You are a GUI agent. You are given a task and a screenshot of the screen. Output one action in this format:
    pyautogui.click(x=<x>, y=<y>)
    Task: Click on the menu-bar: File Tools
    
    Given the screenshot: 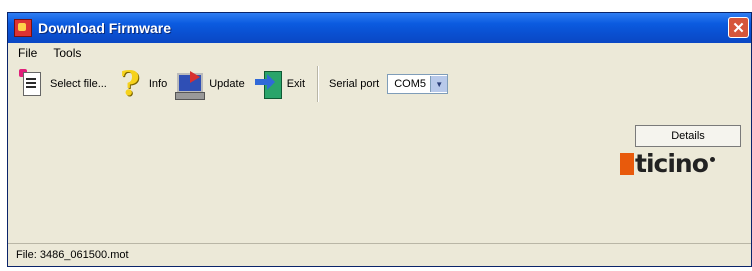 What is the action you would take?
    pyautogui.click(x=379, y=53)
    